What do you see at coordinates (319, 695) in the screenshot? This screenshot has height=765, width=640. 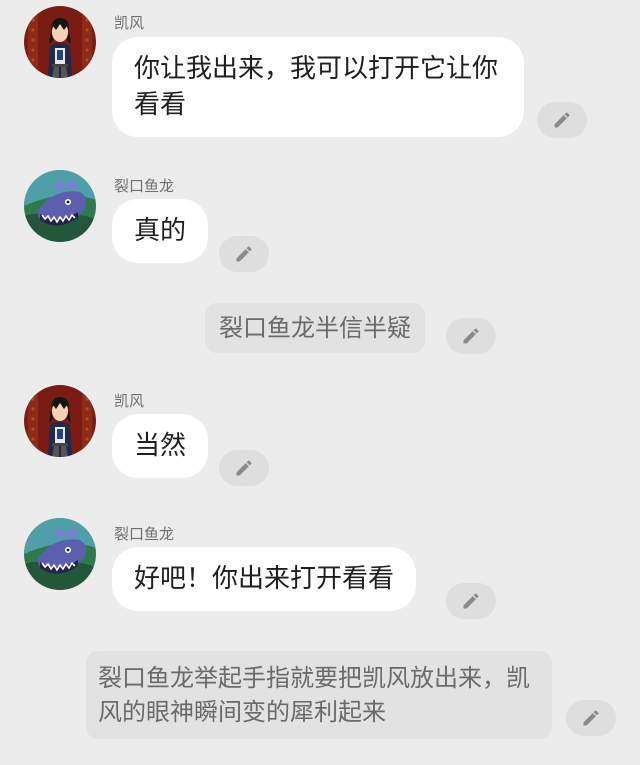 I see `narration-bubble: 裂口鱼龙举起手指就要把凯风放出来，凯风的眼神瞬间变的犀利起来` at bounding box center [319, 695].